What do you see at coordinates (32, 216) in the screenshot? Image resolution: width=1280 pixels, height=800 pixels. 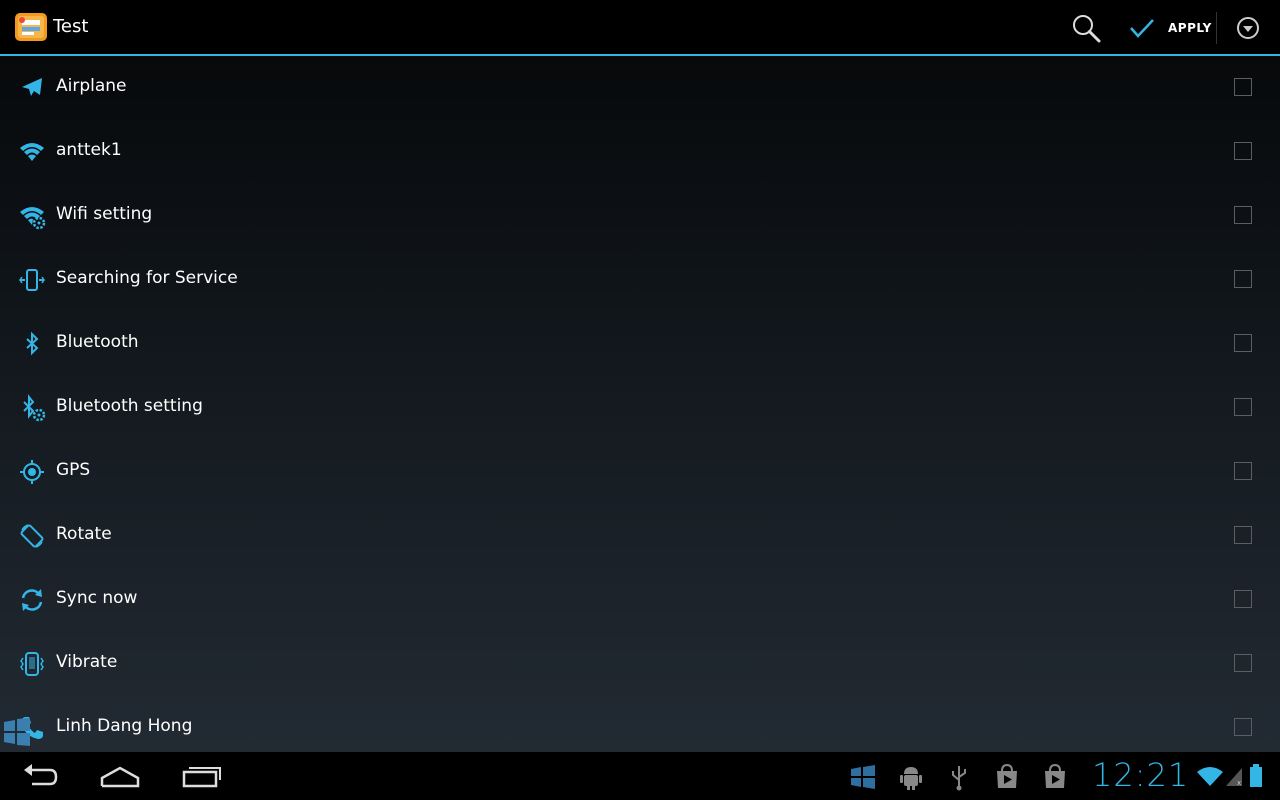 I see `wifi-settings-icon` at bounding box center [32, 216].